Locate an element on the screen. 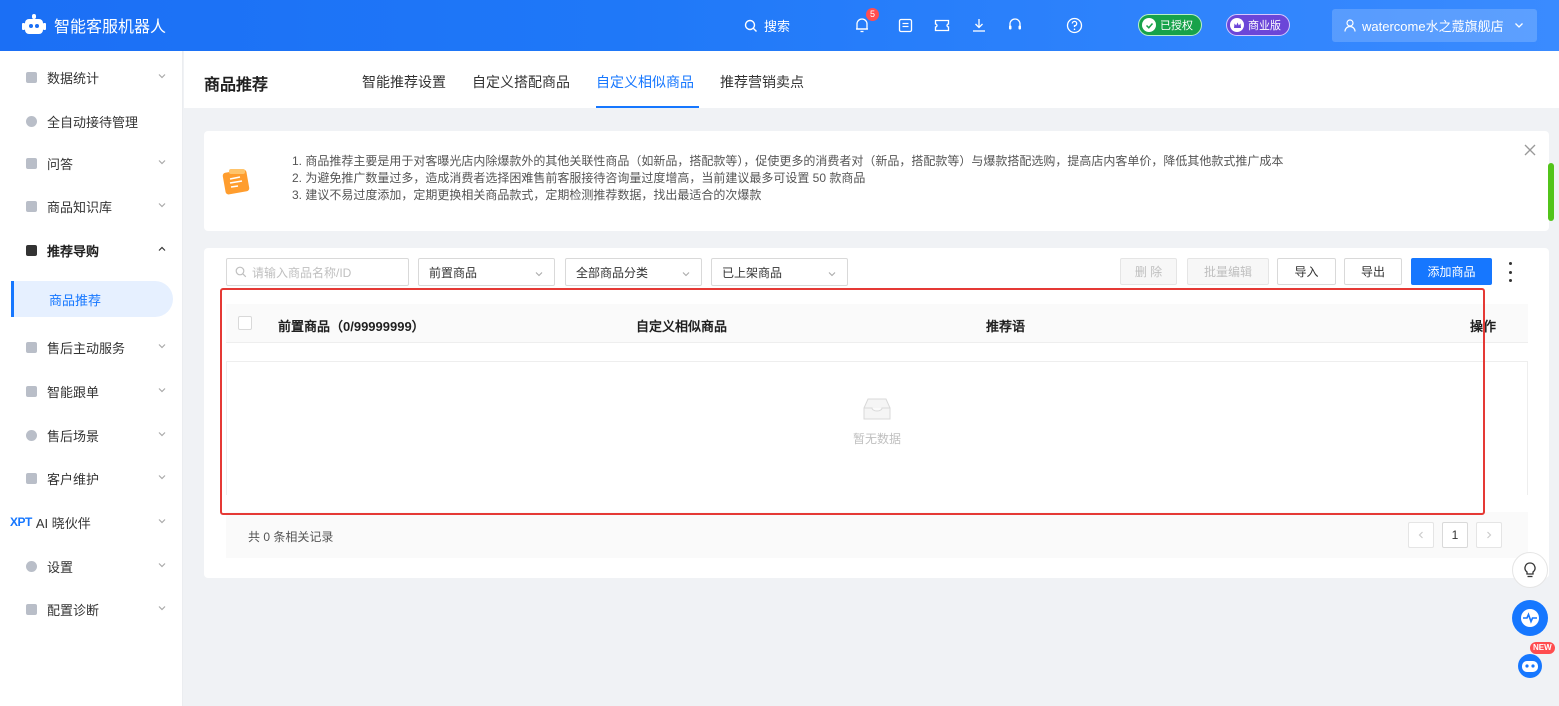 The image size is (1559, 706). gear-icon is located at coordinates (31, 566).